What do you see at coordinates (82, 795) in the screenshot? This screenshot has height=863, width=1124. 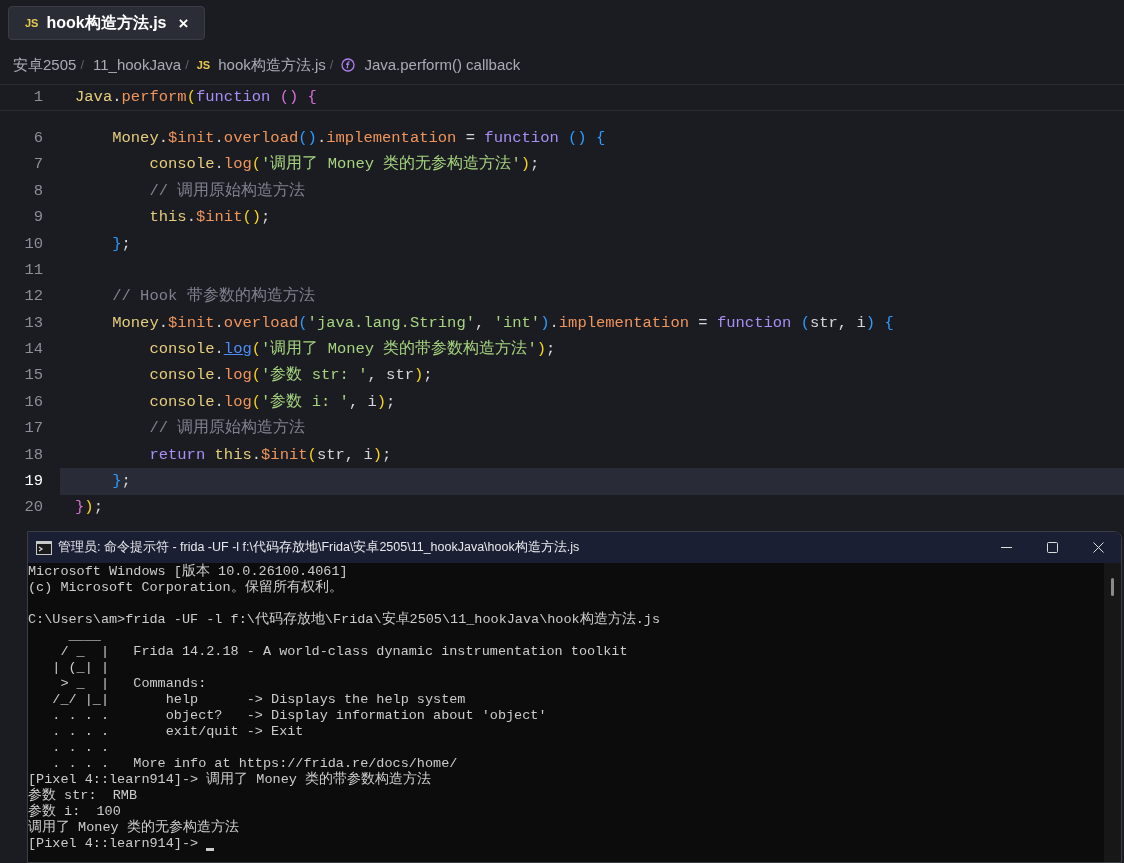 I see `terminal-line: 参数 str: RMB` at bounding box center [82, 795].